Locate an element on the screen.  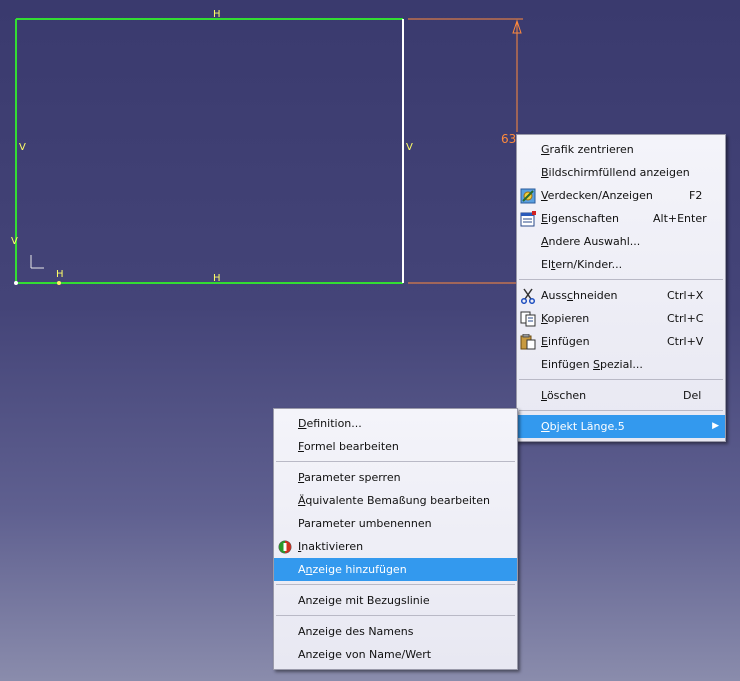
paste-icon is located at coordinates (528, 342).